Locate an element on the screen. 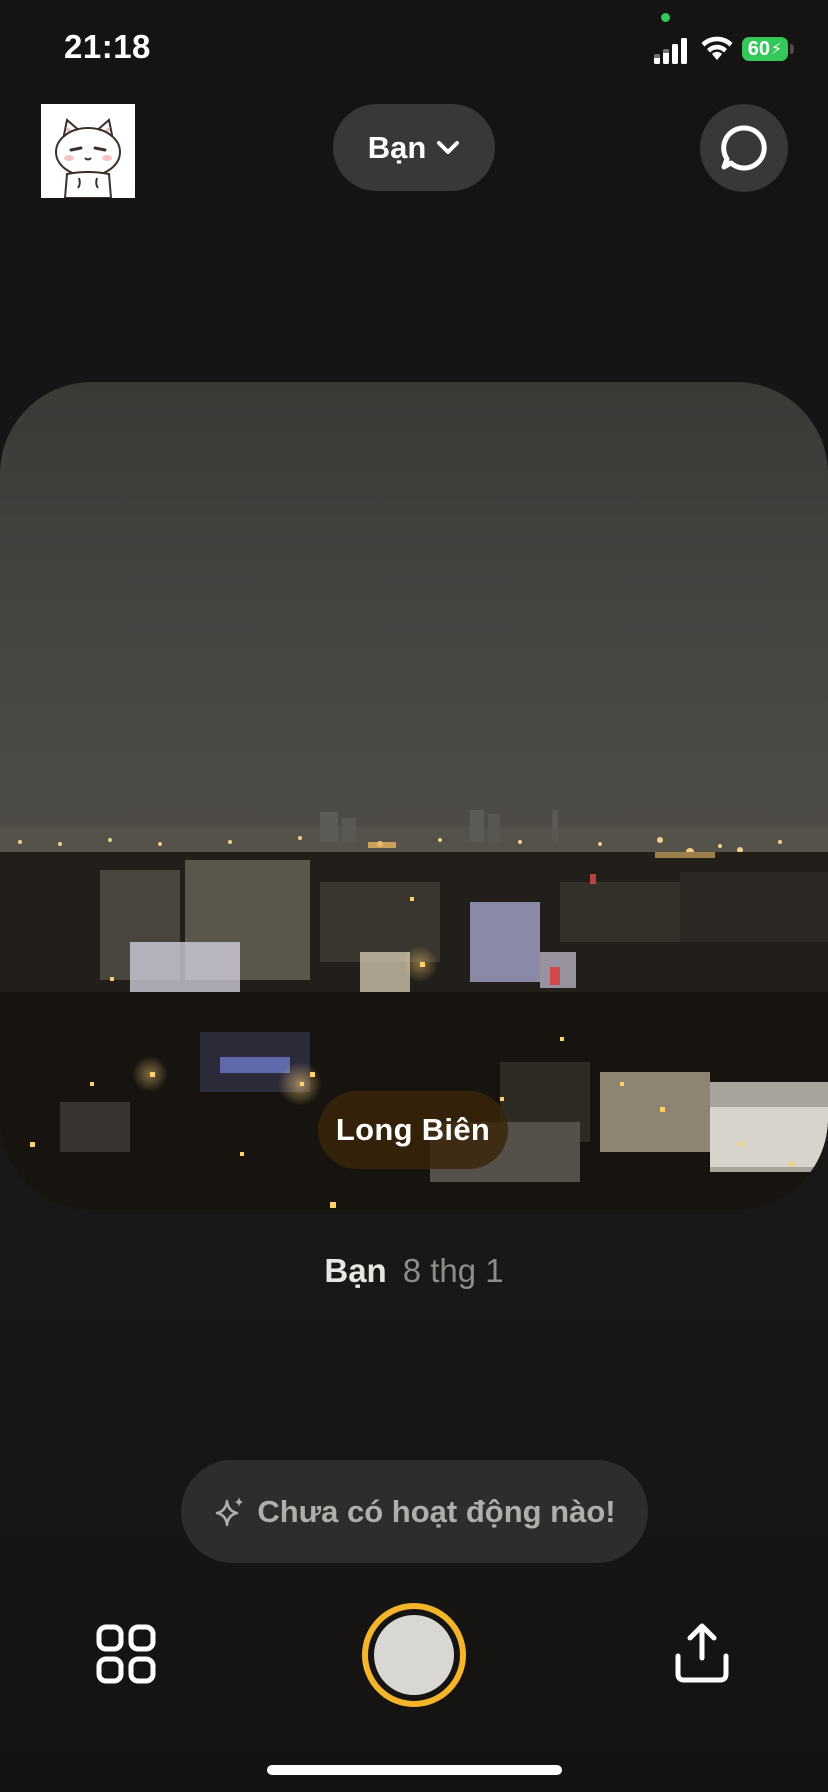 The image size is (828, 1792). caption-name: Bạn is located at coordinates (355, 1270).